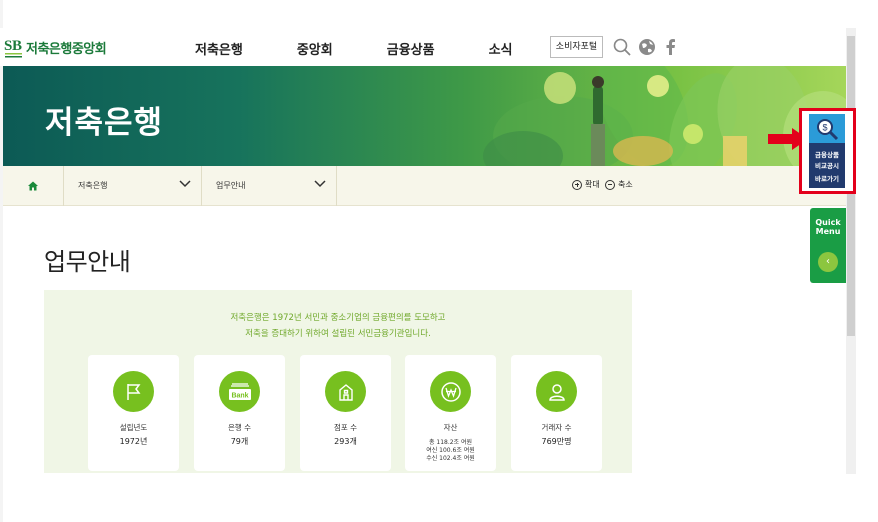  Describe the element at coordinates (450, 413) in the screenshot. I see `stat-card-assets: 자산 총 118.2조 여원 여신 100.6조 여원 수신 102.4조 여원` at that location.